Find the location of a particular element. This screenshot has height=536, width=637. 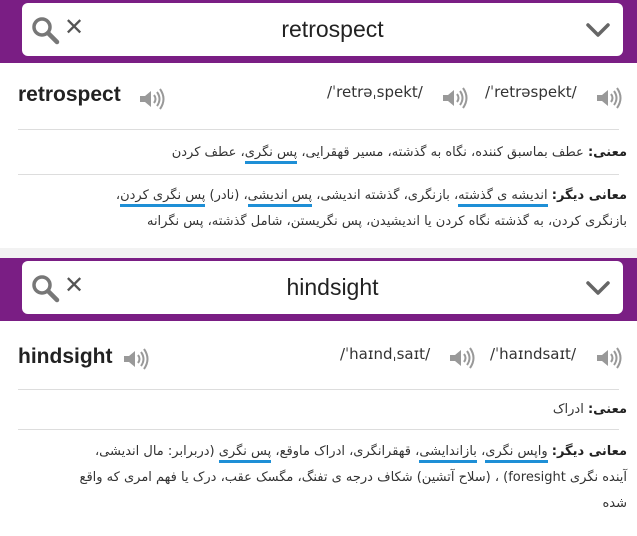

word-row: hindsight /ˈhaɪndˌsaɪt/ /ˈhaɪndsaɪt/ is located at coordinates (318, 352).